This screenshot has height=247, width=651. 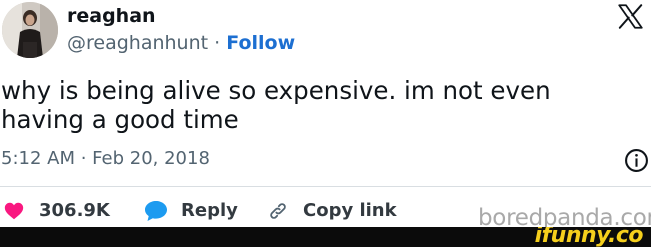 I want to click on ifunny-bar: ifunny.co, so click(x=325, y=237).